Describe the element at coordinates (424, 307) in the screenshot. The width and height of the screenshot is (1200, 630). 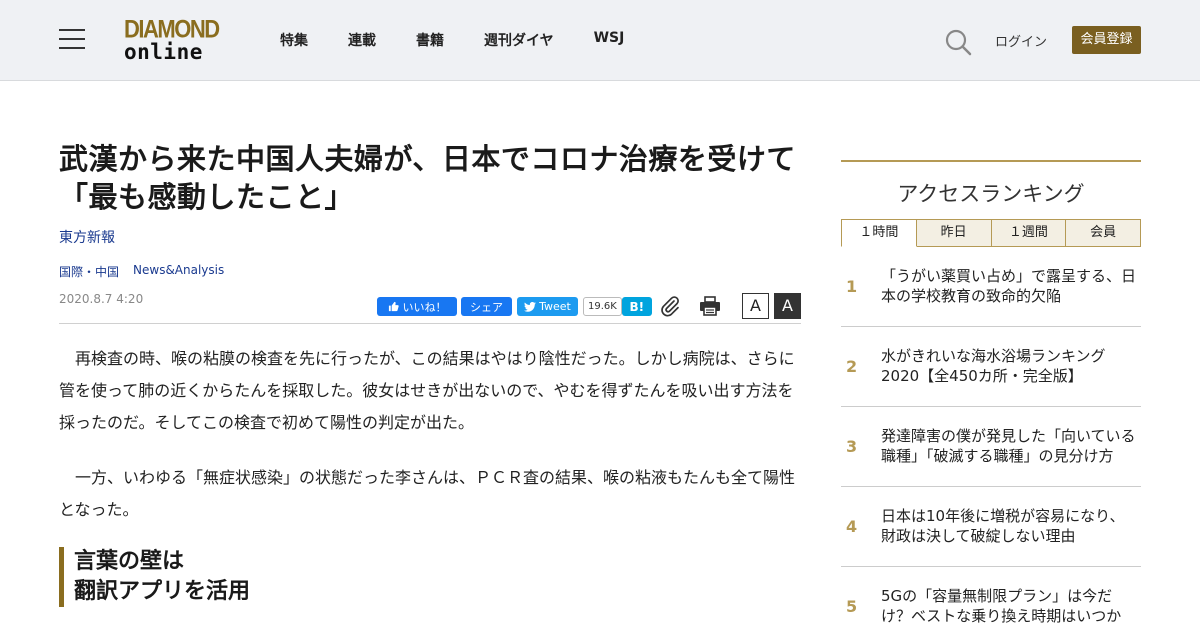
I see `facebook-like-label: いいね！` at that location.